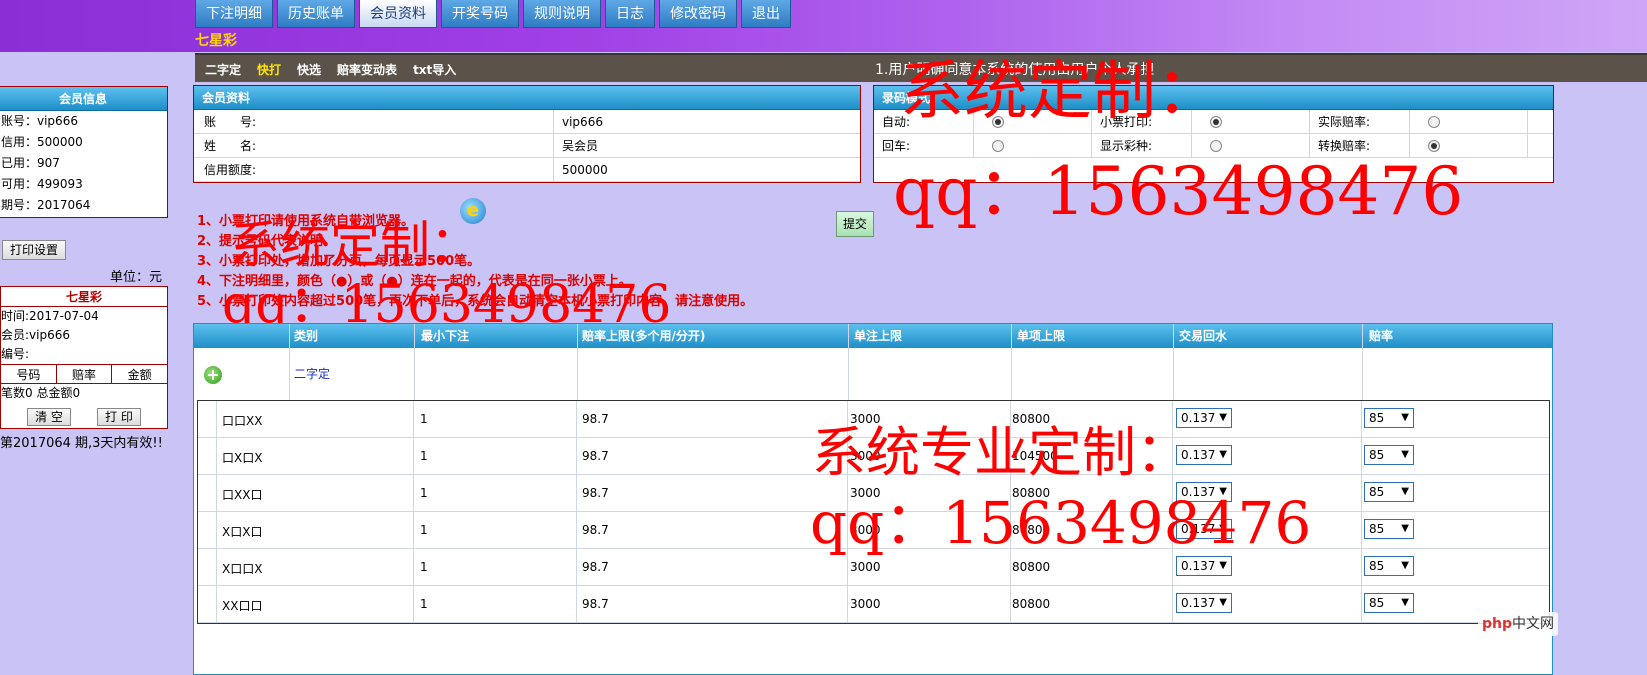  I want to click on member-profile-rows: 账 号: vip666 姓 名: 吴会员 信用额度: 500000, so click(527, 146).